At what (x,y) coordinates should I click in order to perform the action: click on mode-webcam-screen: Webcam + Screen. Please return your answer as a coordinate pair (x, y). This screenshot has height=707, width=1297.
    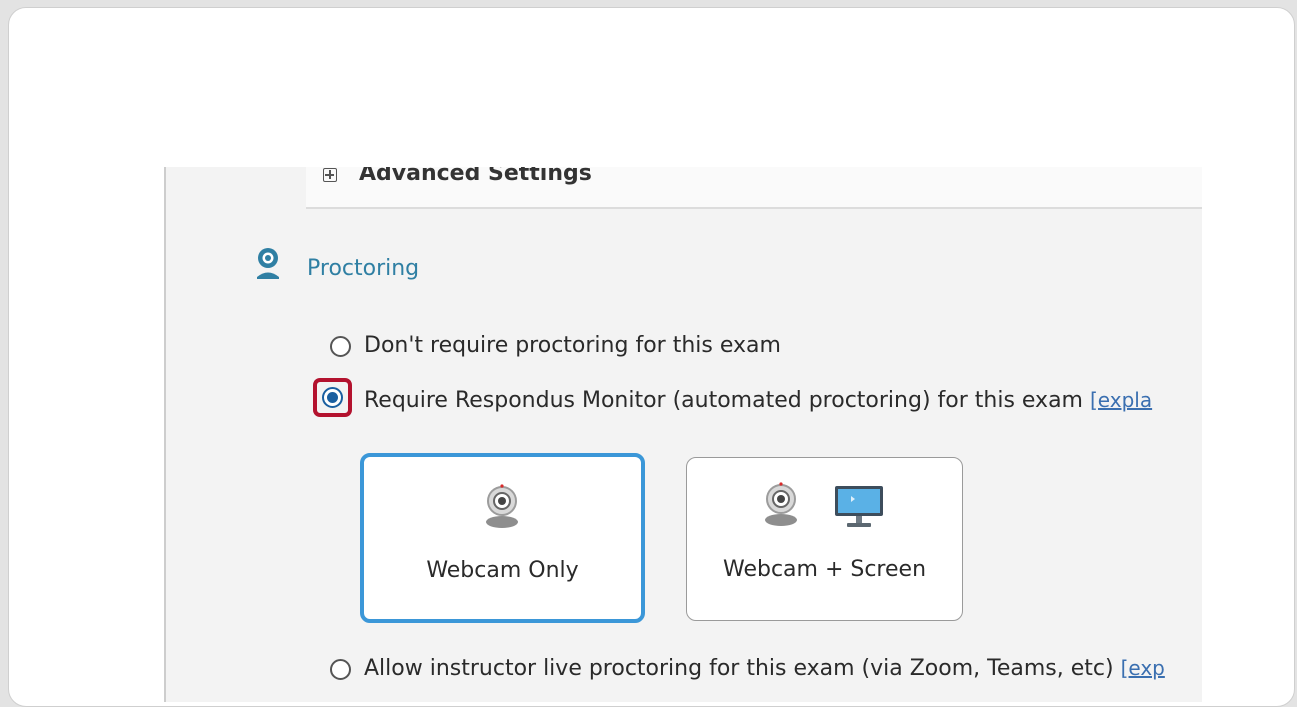
    Looking at the image, I should click on (824, 539).